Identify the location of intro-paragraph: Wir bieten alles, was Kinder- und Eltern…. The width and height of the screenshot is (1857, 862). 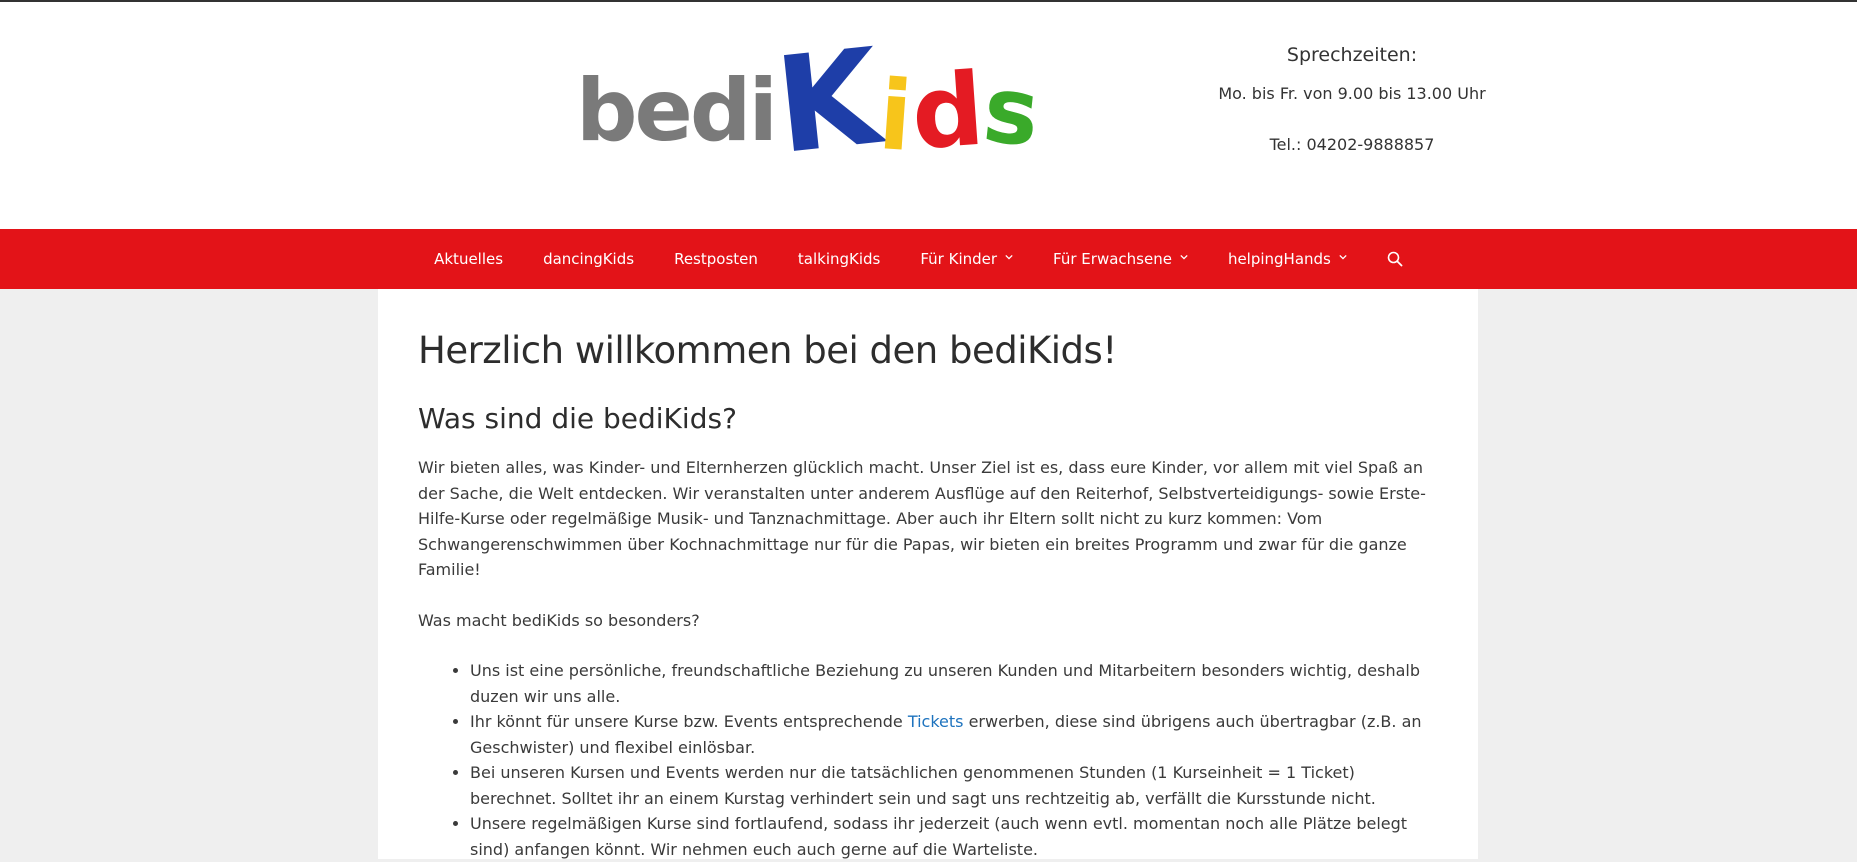
(922, 518).